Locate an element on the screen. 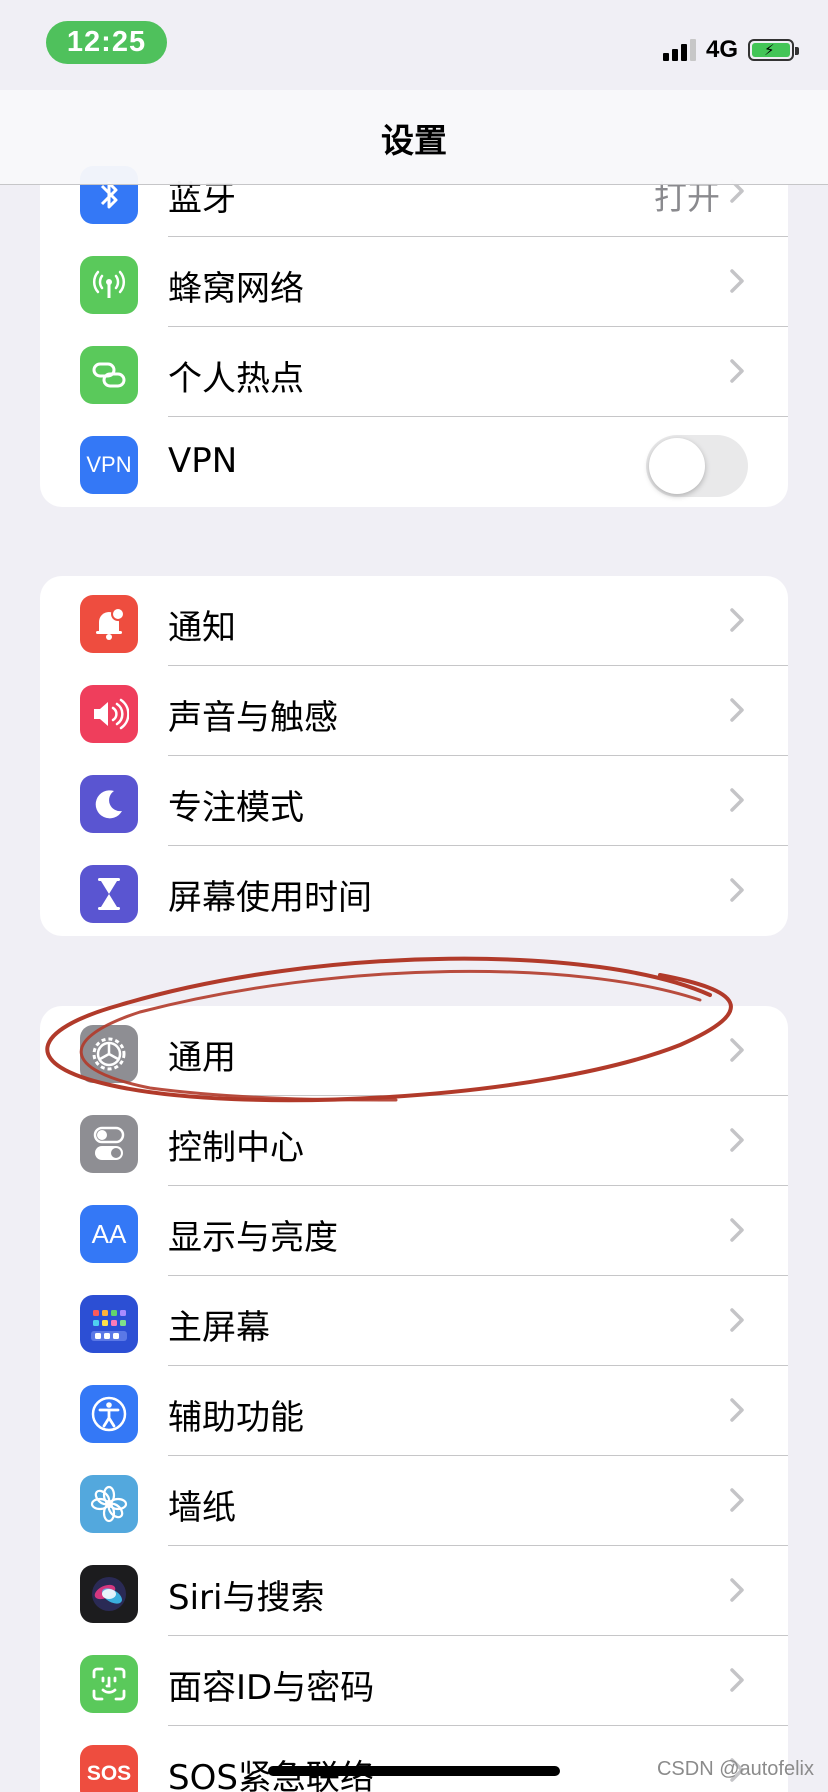 The height and width of the screenshot is (1792, 828). row-label: VPN is located at coordinates (203, 461).